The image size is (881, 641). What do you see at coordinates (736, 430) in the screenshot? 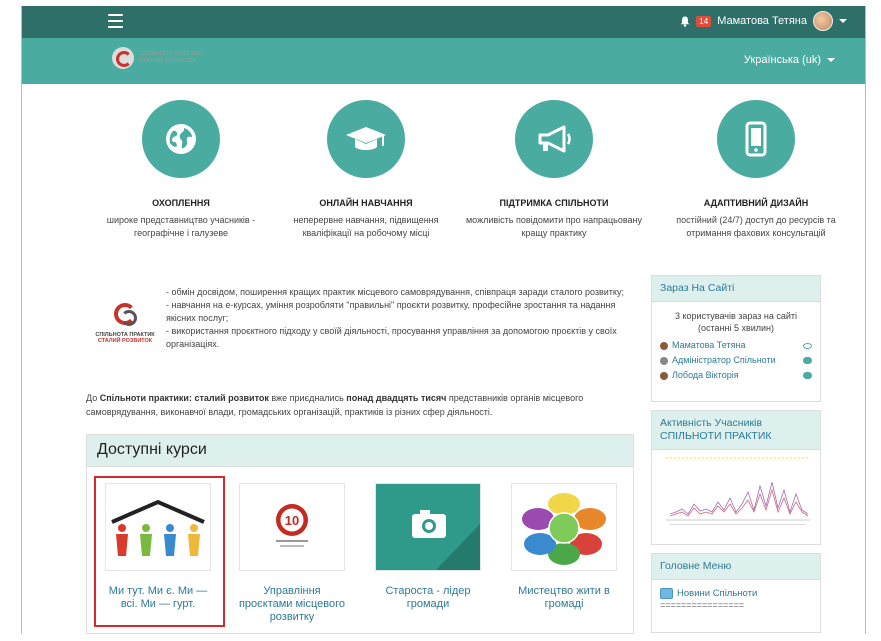
I see `block-heading: Активність Учасників СПІЛЬНОТИ ПРАКТИК` at bounding box center [736, 430].